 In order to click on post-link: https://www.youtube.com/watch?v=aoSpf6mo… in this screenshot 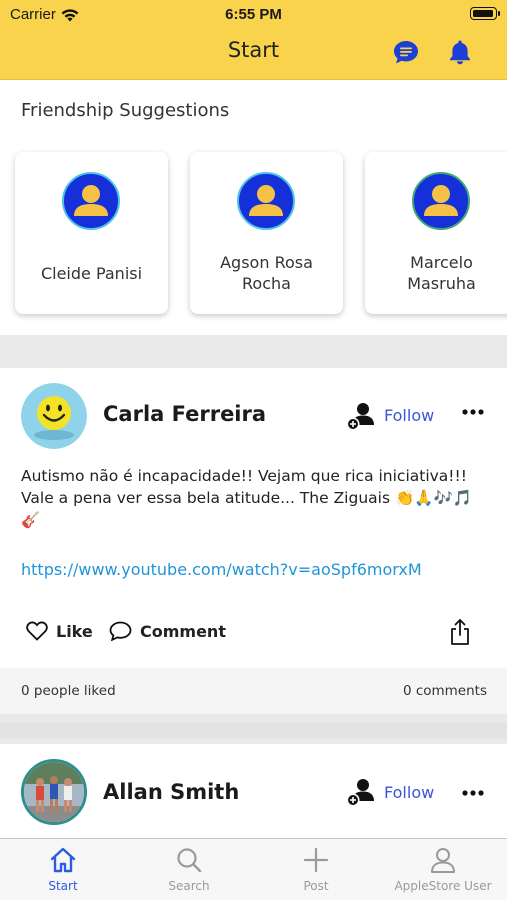, I will do `click(221, 569)`.